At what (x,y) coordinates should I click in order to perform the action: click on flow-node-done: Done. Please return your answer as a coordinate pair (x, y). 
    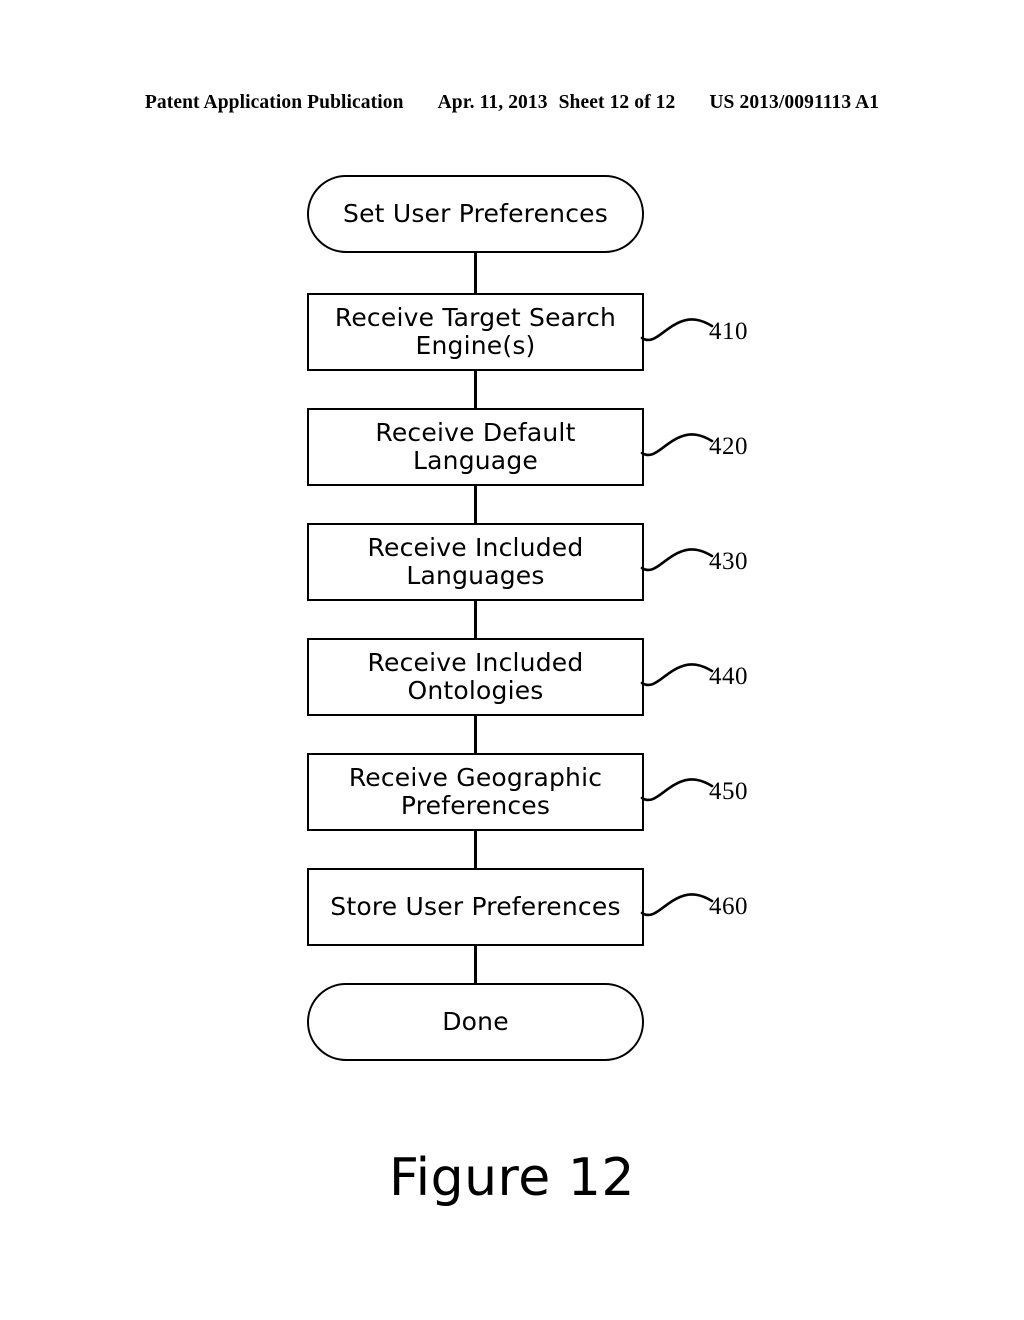
    Looking at the image, I should click on (475, 1022).